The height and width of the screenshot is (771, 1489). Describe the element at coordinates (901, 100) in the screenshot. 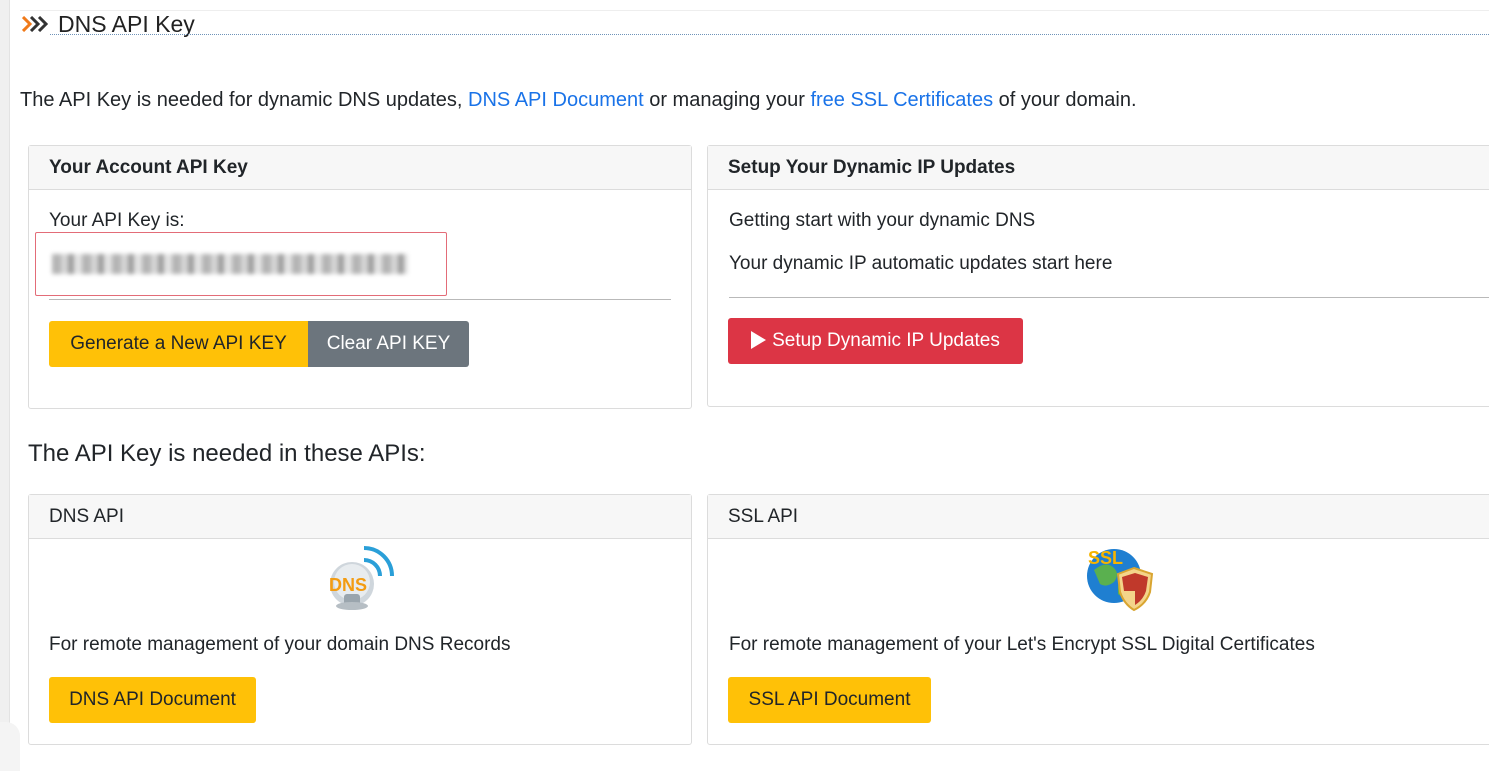

I see `free-ssl-certificates-link: free SSL Certificates` at that location.